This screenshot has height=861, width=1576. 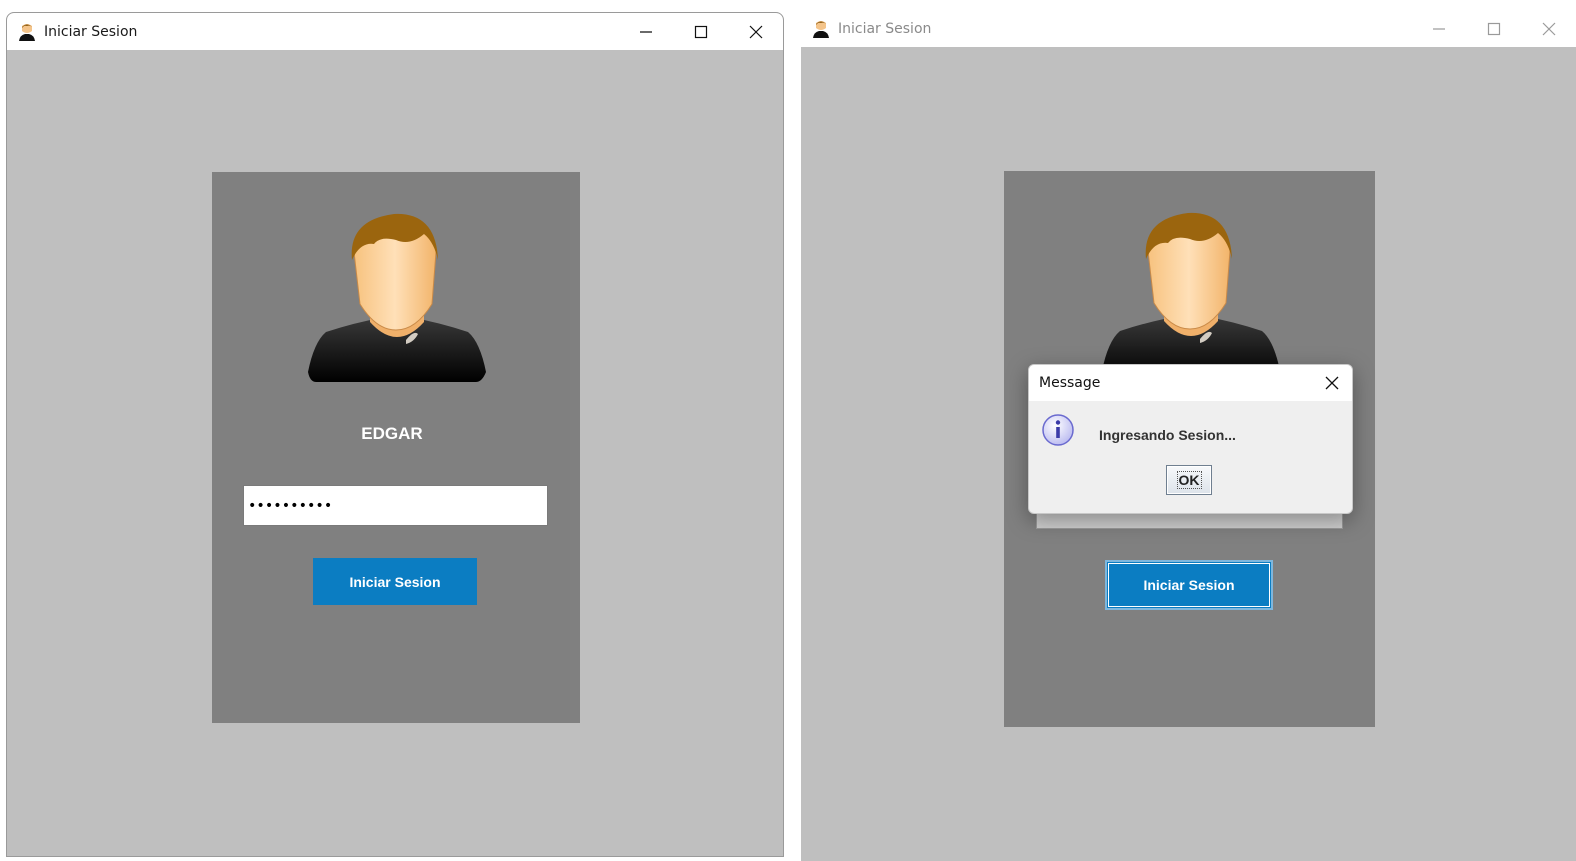 I want to click on ok-button-label: OK, so click(x=1189, y=480).